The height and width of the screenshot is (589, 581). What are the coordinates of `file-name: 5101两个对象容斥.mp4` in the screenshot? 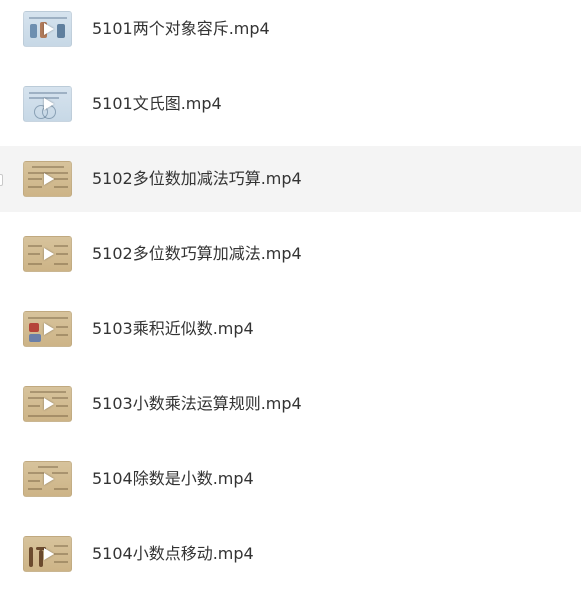 It's located at (181, 31).